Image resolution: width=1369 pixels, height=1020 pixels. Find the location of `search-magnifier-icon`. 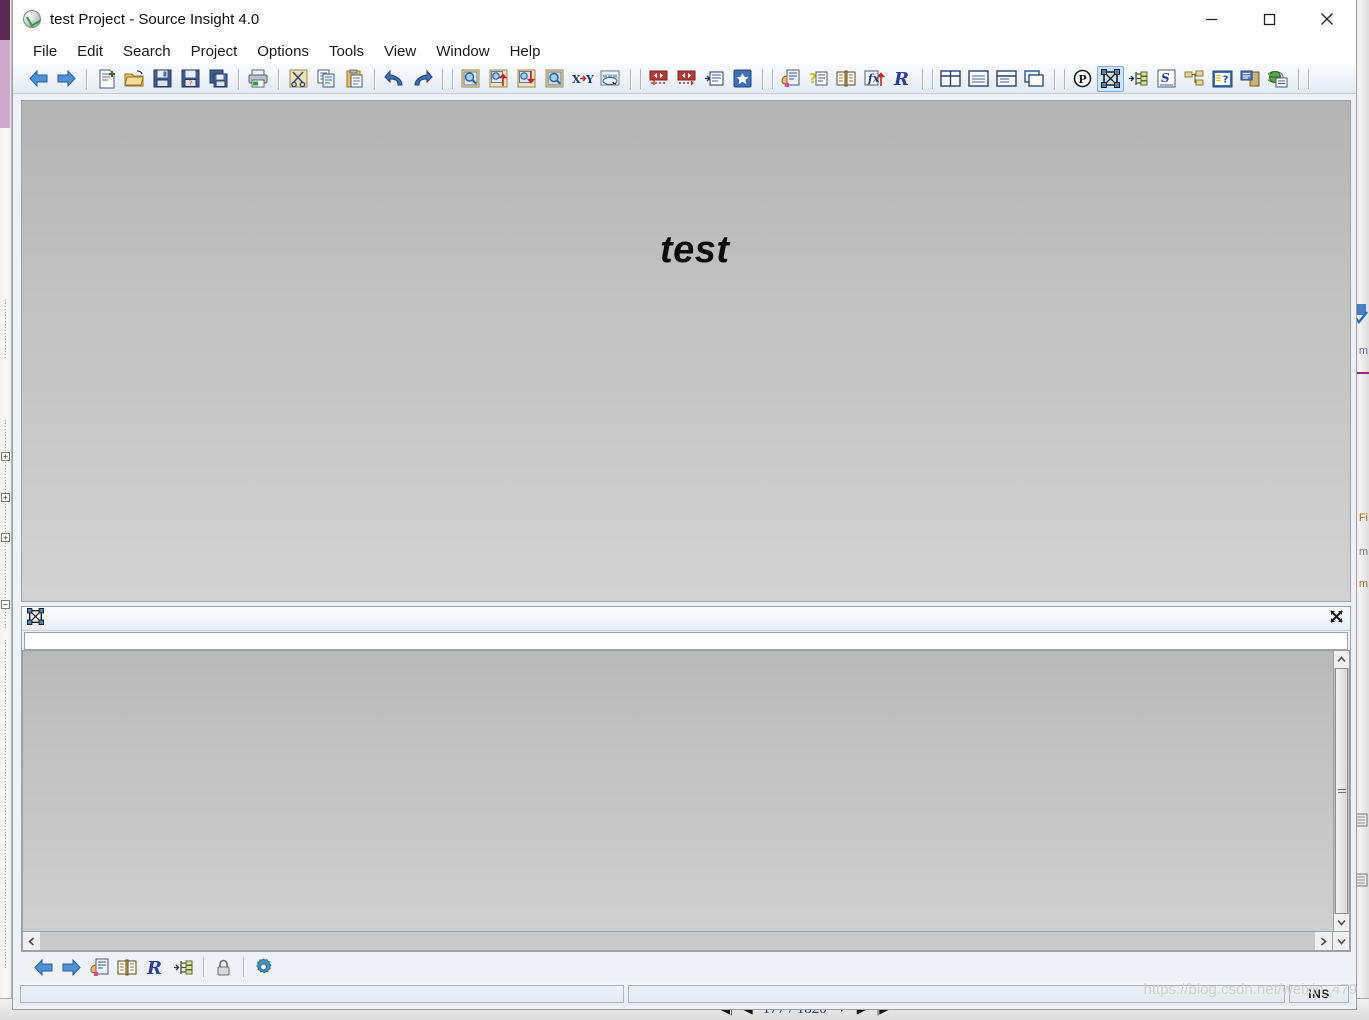

search-magnifier-icon is located at coordinates (470, 79).